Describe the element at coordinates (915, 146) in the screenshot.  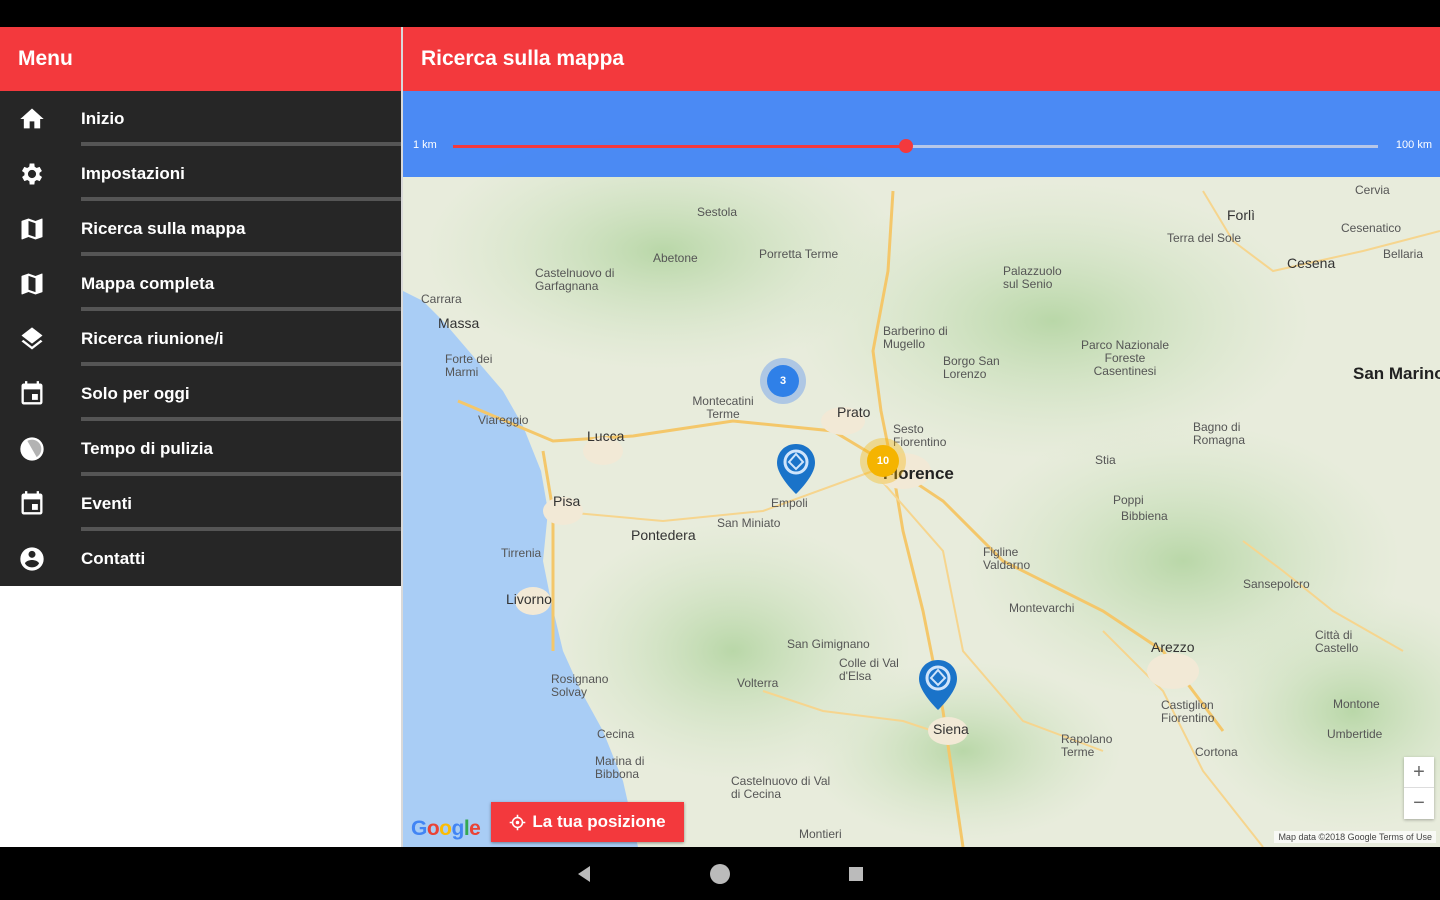
I see `distance-slider` at that location.